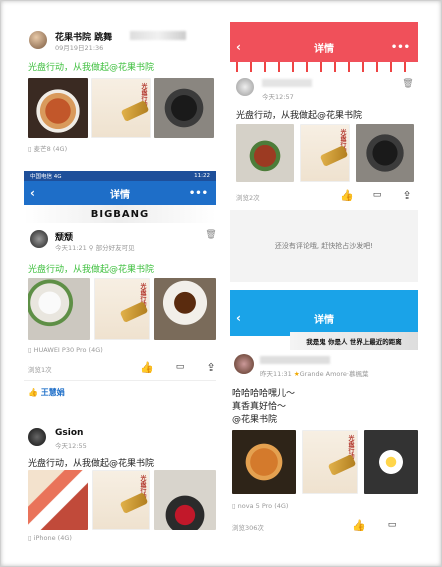  What do you see at coordinates (202, 176) in the screenshot?
I see `status-time: 11:22` at bounding box center [202, 176].